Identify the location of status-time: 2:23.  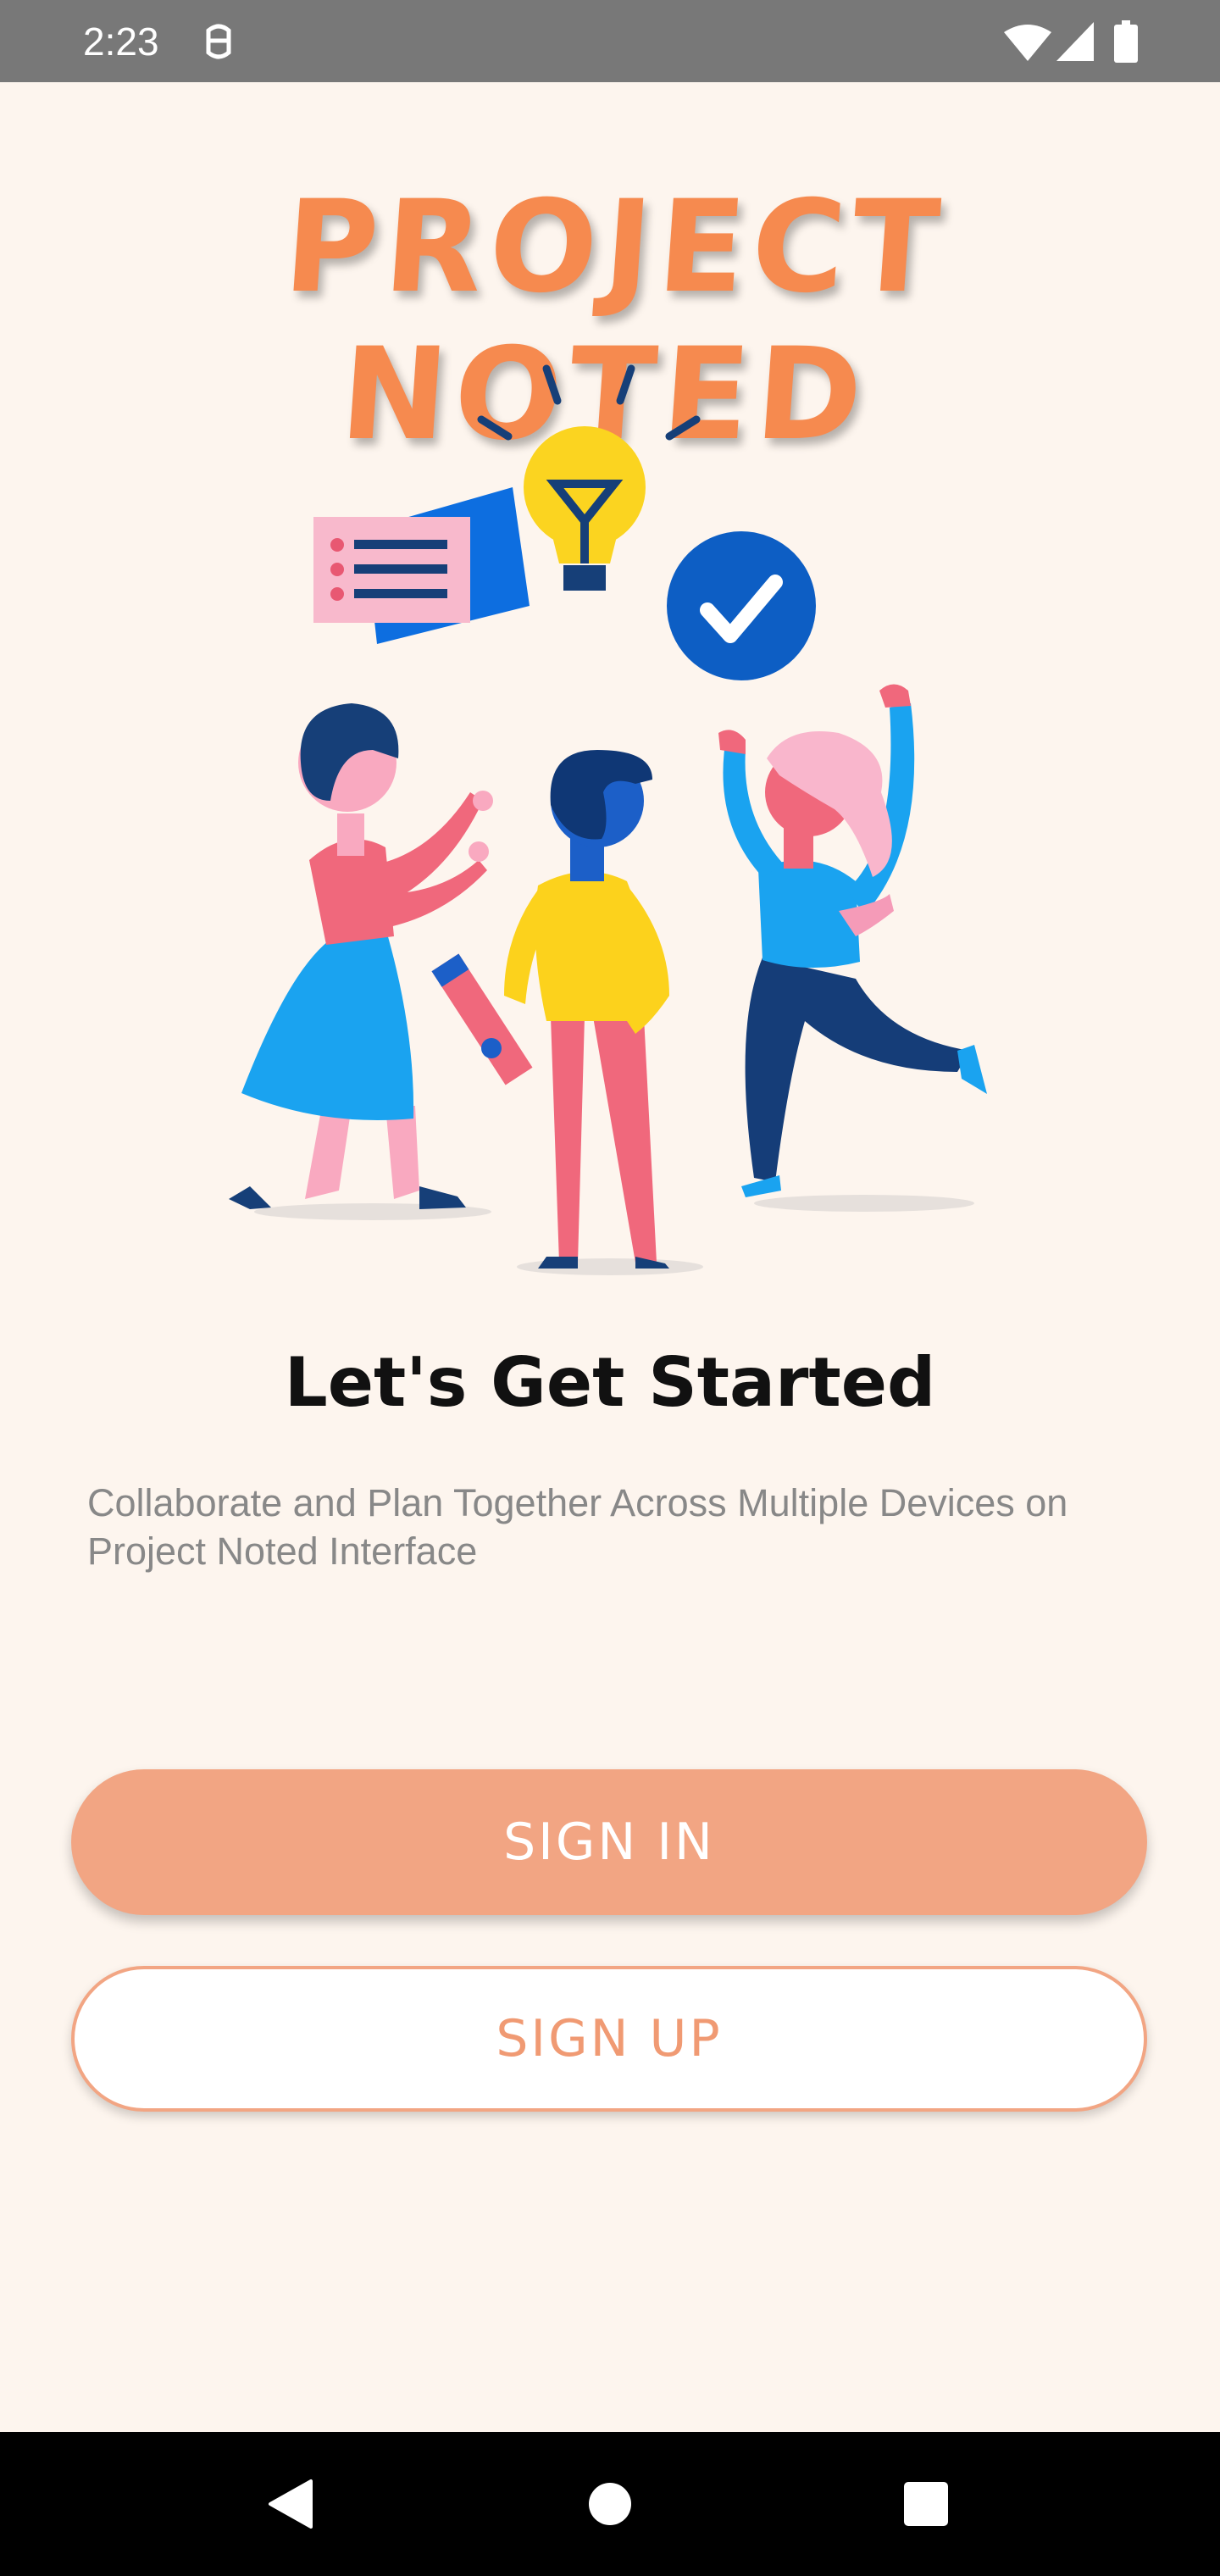
(121, 41).